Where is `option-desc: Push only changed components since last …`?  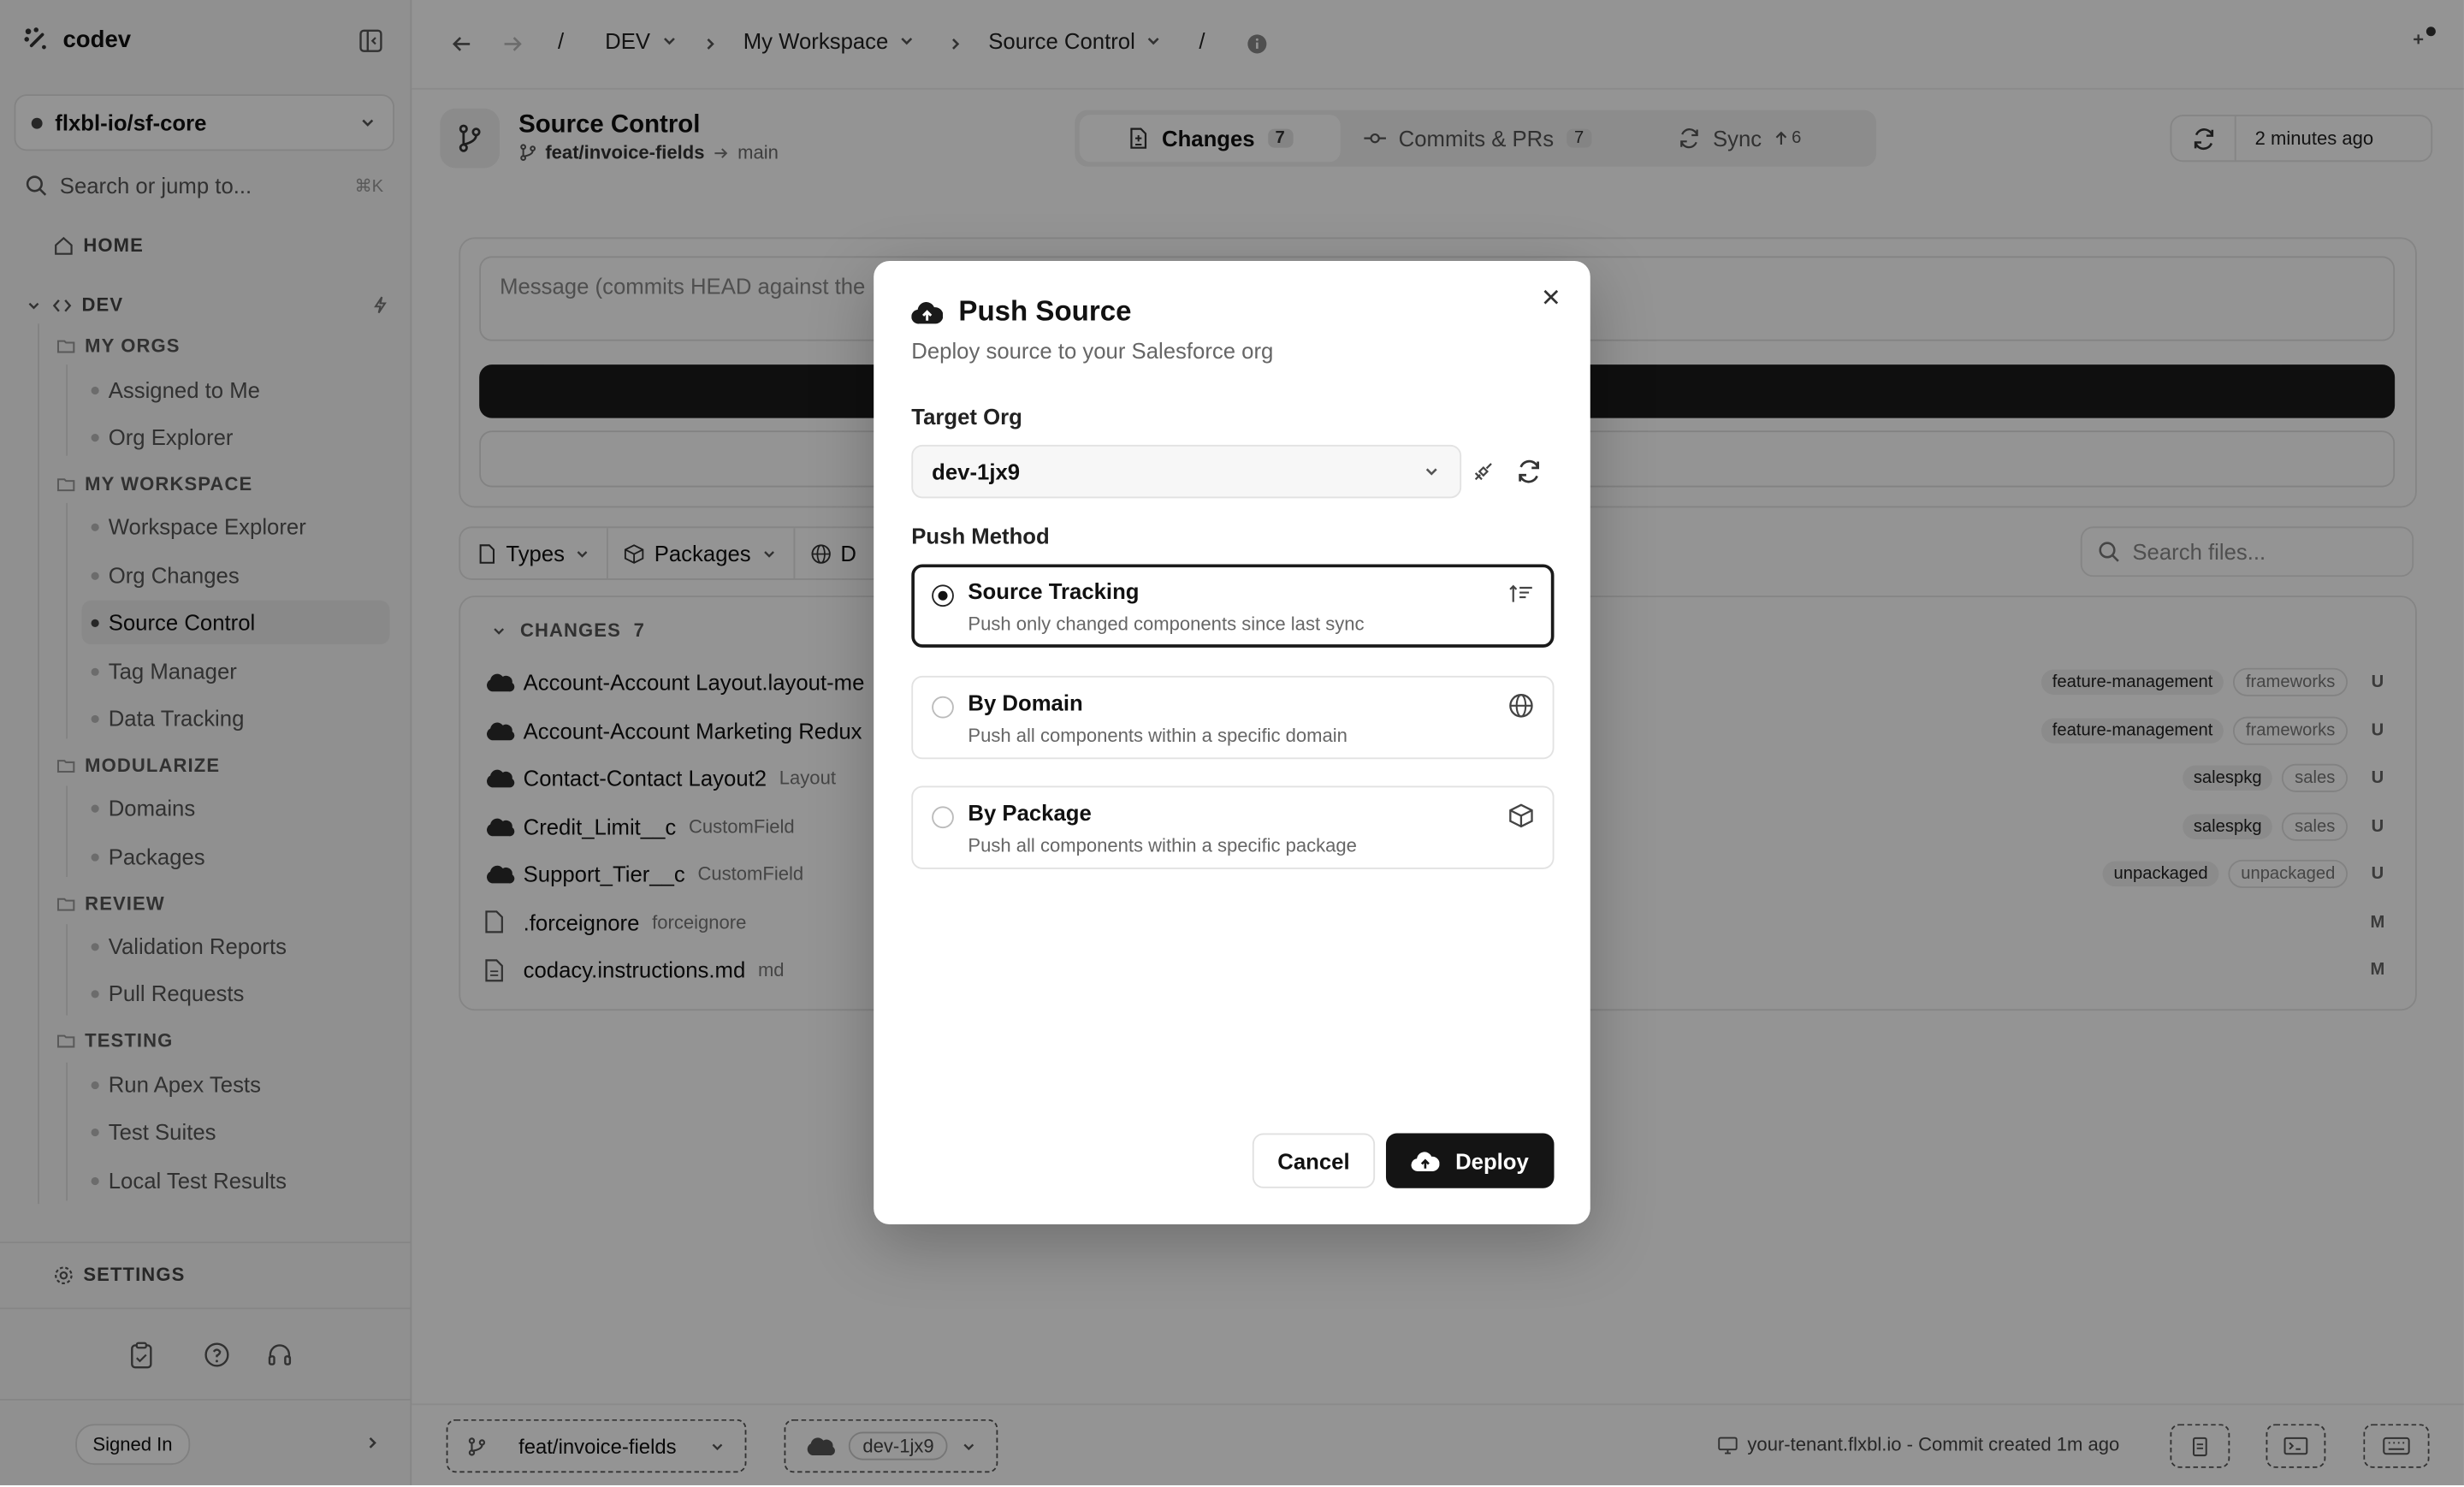
option-desc: Push only changed components since last … is located at coordinates (1166, 624).